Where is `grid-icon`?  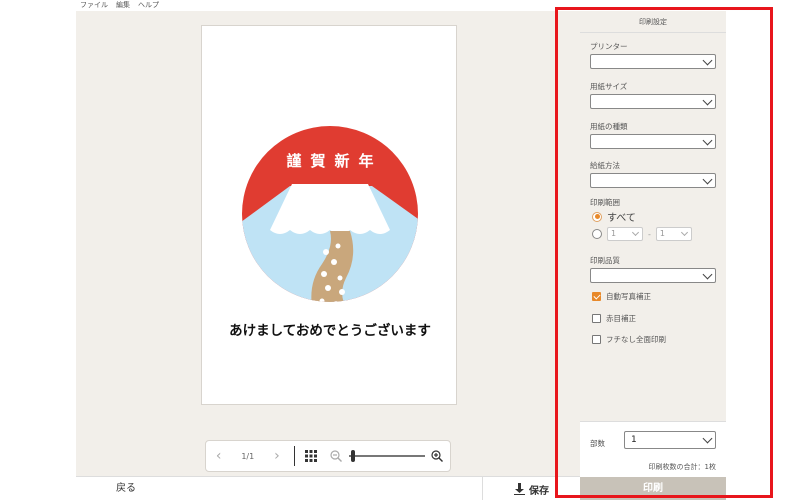 grid-icon is located at coordinates (311, 456).